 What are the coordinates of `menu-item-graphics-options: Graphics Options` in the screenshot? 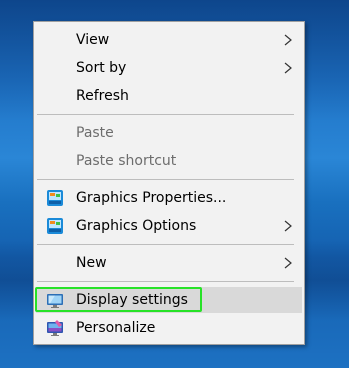 It's located at (169, 226).